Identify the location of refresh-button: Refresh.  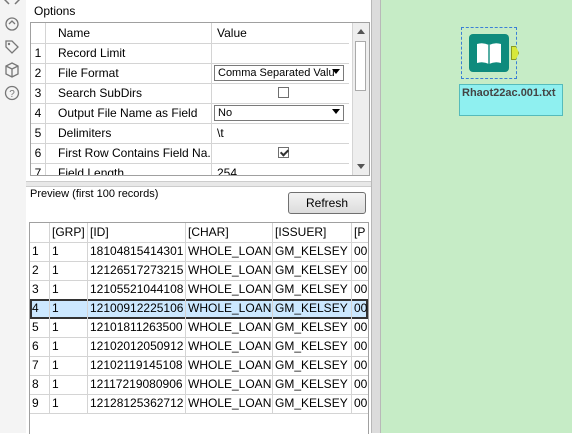
(327, 203).